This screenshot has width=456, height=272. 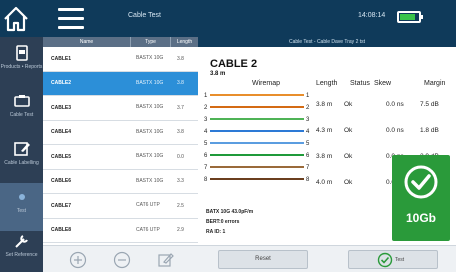 I want to click on cable-length-cell: 3.3, so click(x=180, y=181).